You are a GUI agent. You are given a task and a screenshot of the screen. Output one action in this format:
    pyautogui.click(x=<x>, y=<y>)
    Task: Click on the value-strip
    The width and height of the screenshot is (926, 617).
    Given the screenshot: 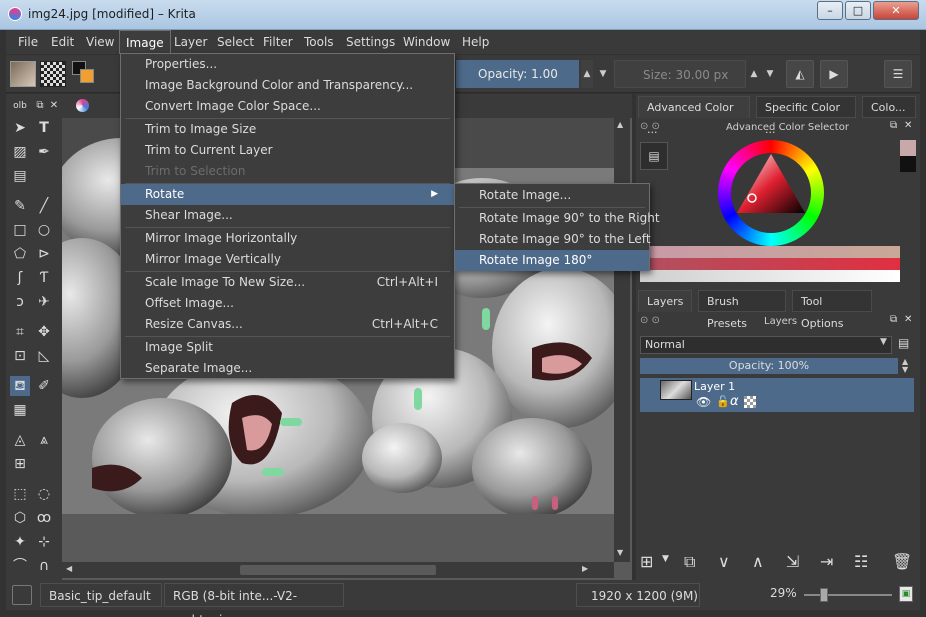 What is the action you would take?
    pyautogui.click(x=770, y=276)
    